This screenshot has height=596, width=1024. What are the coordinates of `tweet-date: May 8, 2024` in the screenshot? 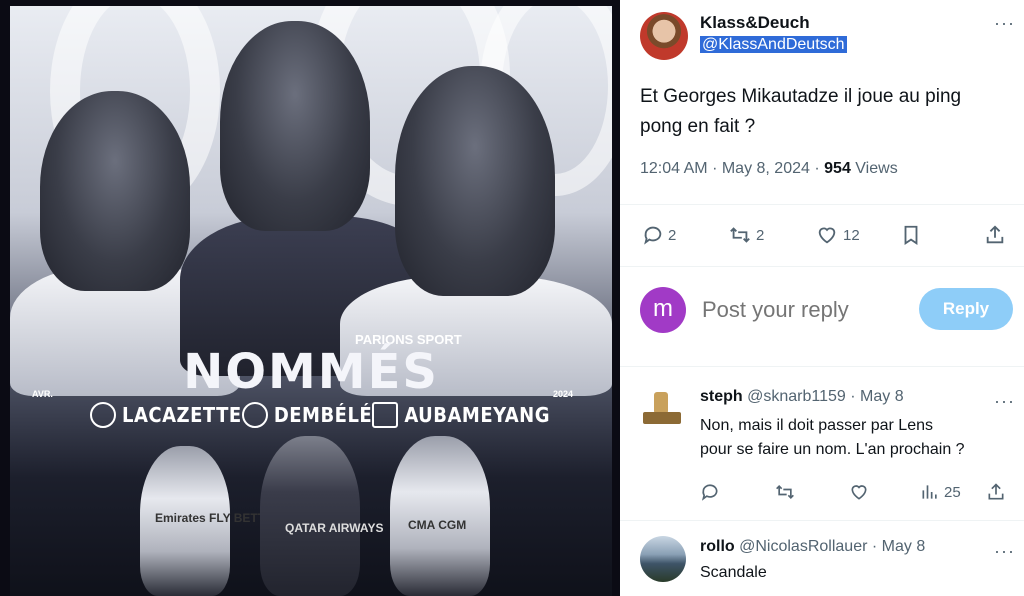 It's located at (766, 168).